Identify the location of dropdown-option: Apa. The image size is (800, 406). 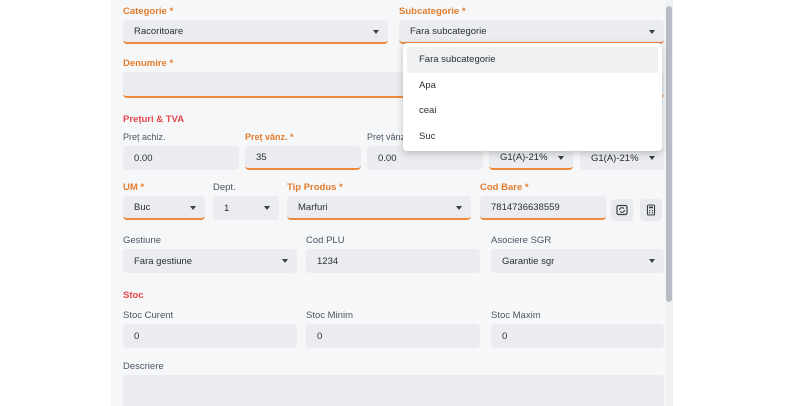
(532, 86).